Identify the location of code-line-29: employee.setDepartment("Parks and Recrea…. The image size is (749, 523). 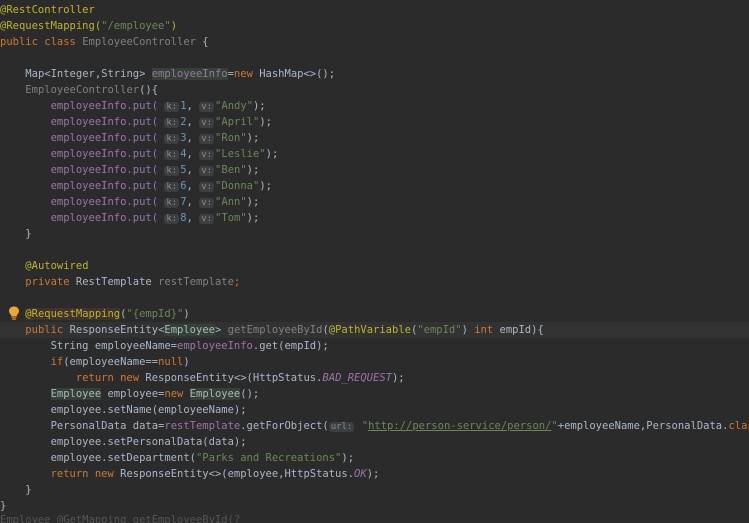
(374, 458).